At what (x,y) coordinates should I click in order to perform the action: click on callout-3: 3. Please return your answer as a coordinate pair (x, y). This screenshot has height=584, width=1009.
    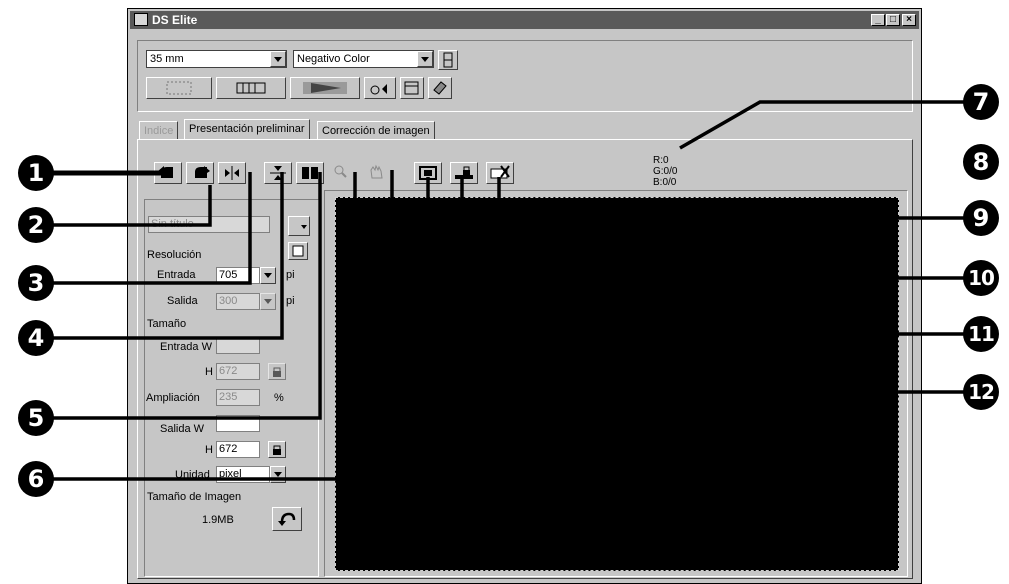
    Looking at the image, I should click on (36, 283).